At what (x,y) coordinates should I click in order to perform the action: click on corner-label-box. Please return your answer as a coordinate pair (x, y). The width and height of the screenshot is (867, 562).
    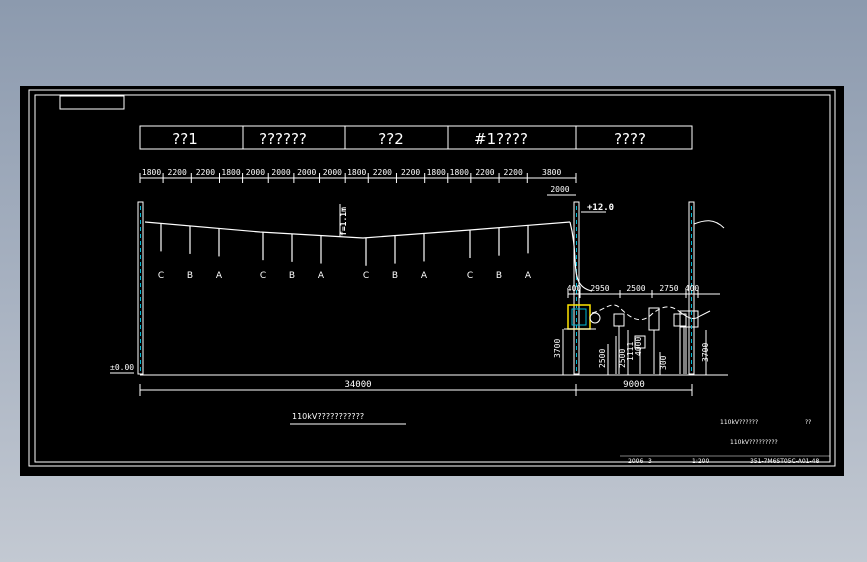
    Looking at the image, I should click on (92, 102).